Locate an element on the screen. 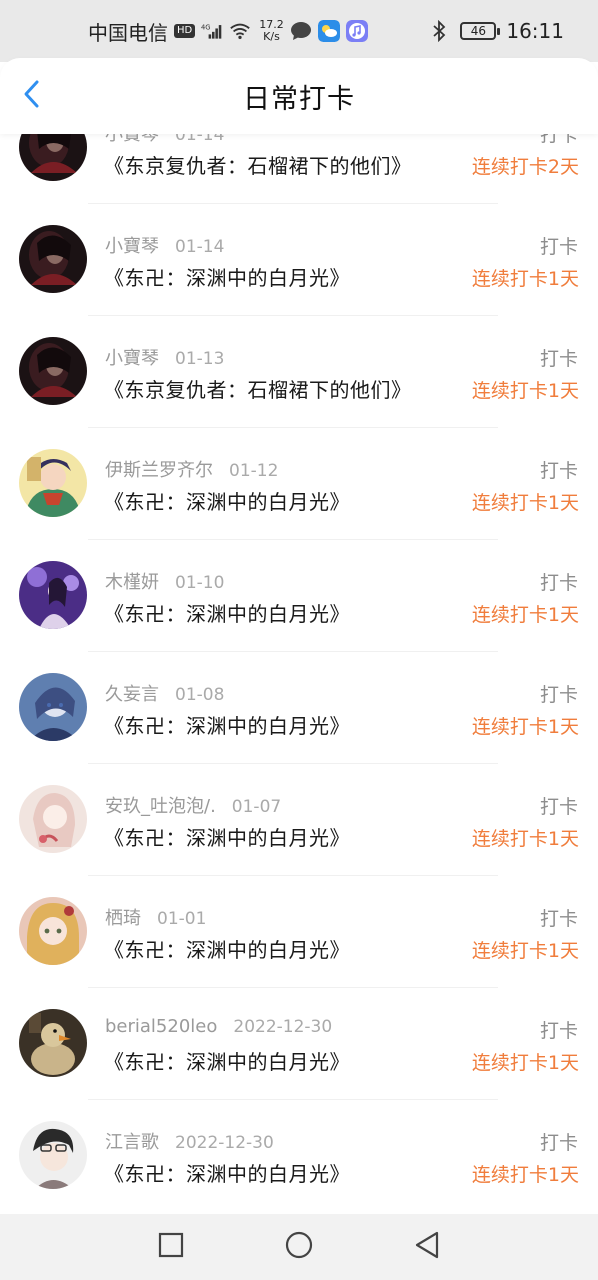  hd-badge: HD is located at coordinates (185, 31).